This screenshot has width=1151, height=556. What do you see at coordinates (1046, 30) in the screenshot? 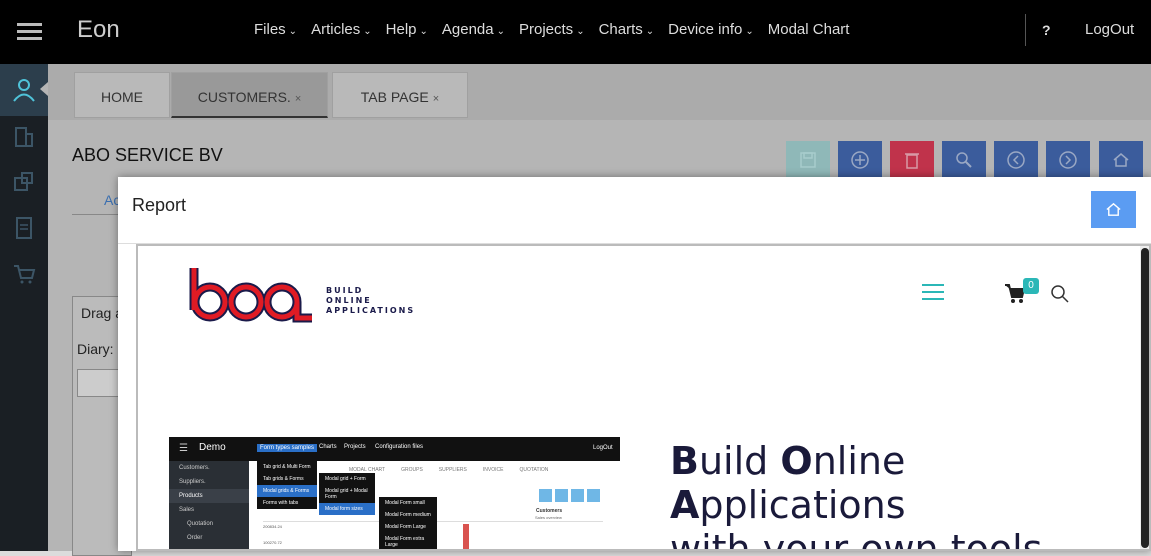
I see `help-button: ?` at bounding box center [1046, 30].